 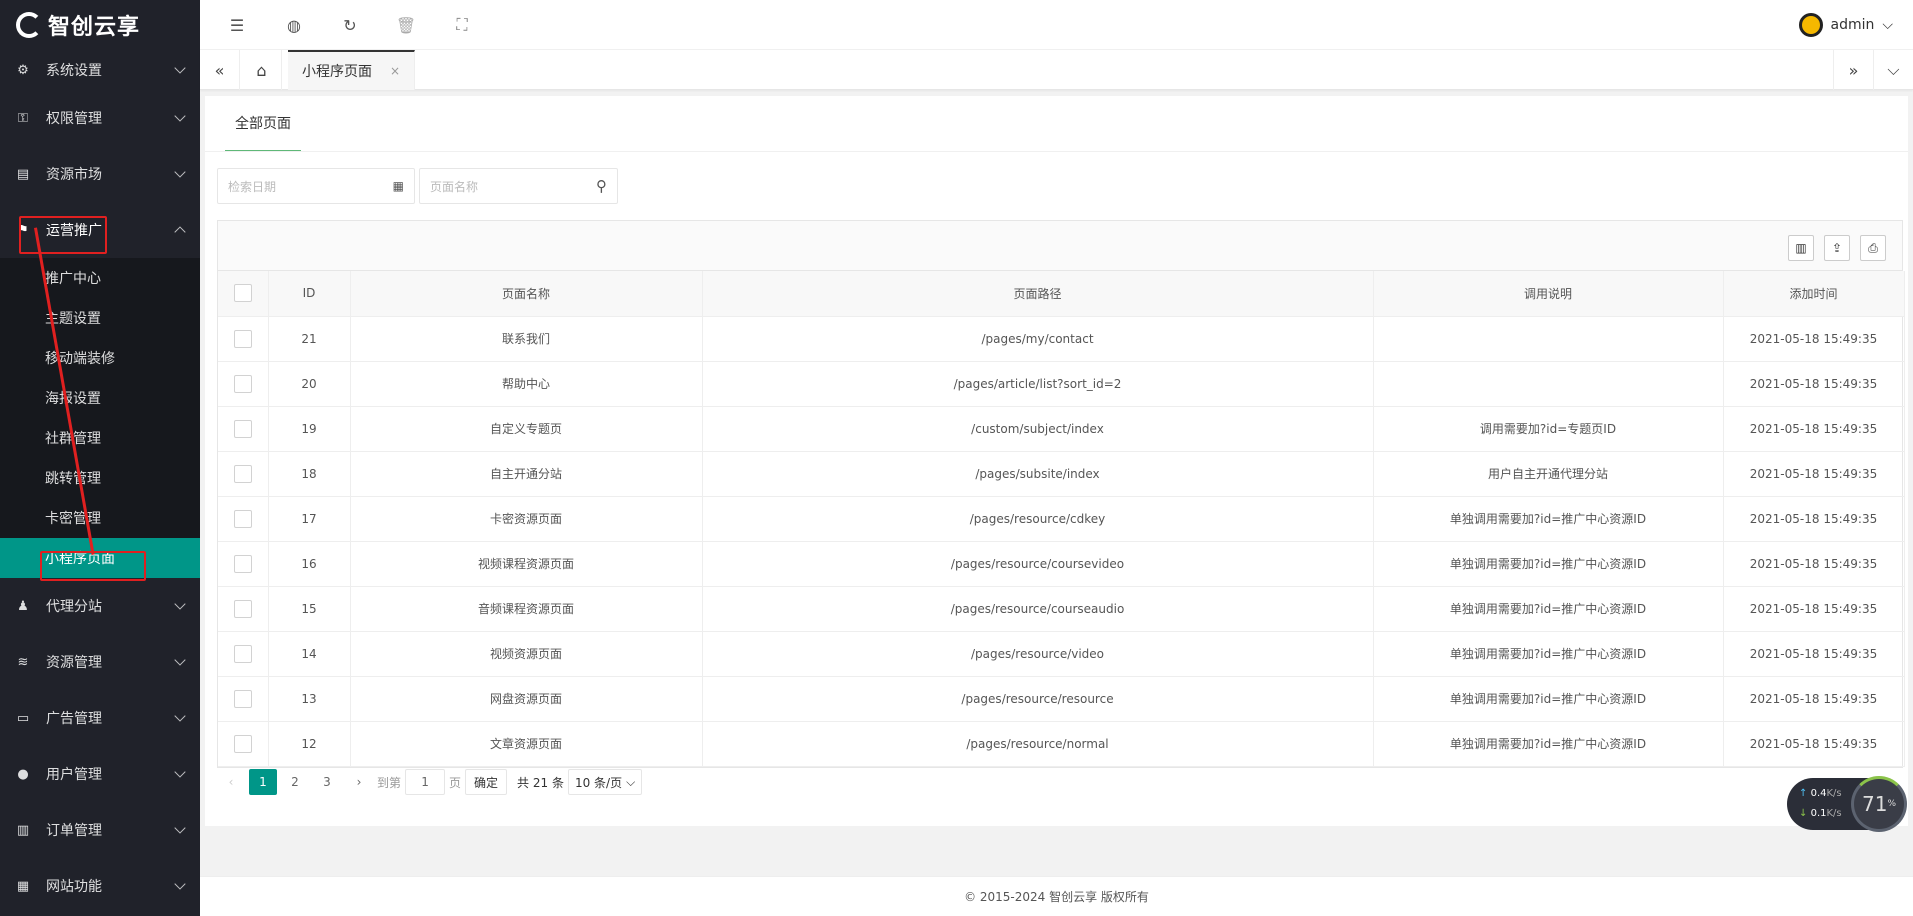 What do you see at coordinates (1060, 246) in the screenshot?
I see `table-toolbar: ▥ ⇪ ⎙` at bounding box center [1060, 246].